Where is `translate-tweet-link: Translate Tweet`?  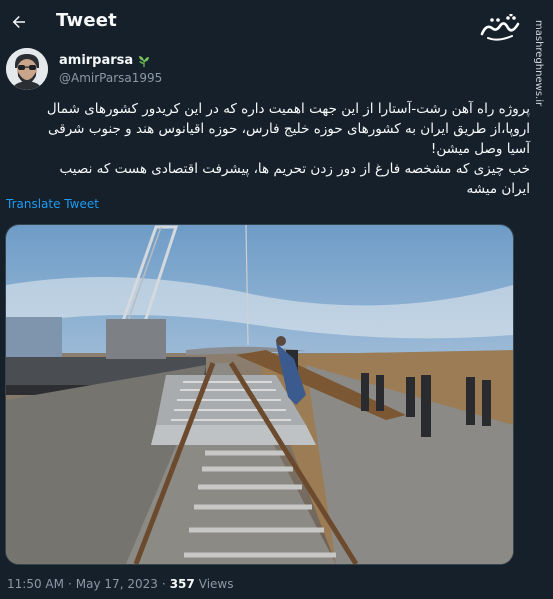
translate-tweet-link: Translate Tweet is located at coordinates (52, 204).